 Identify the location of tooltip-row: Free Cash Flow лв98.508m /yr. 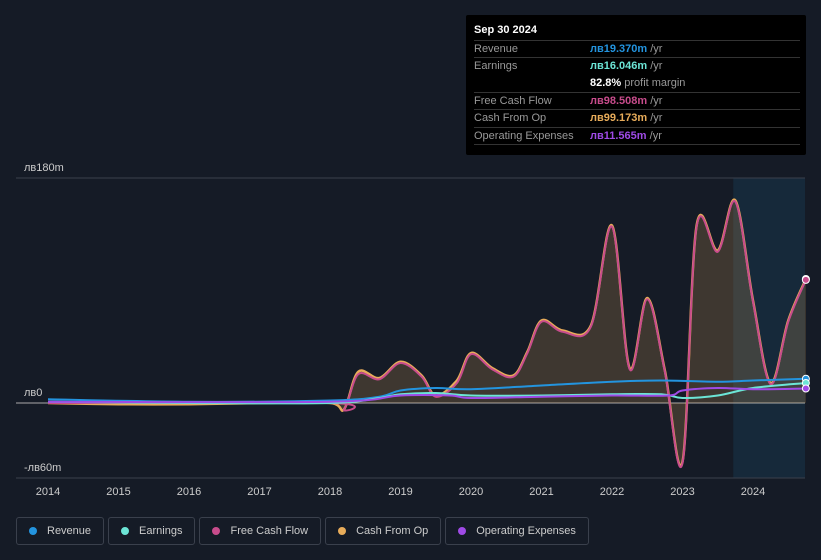
(637, 100).